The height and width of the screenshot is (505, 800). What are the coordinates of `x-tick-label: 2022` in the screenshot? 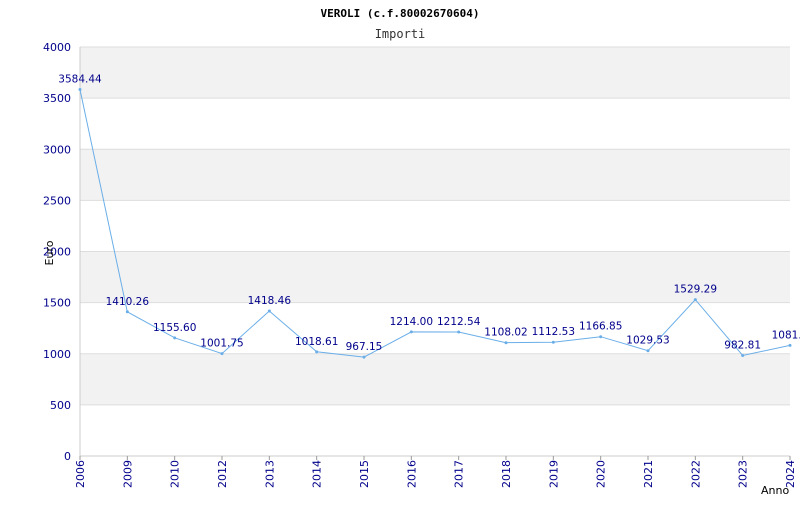 It's located at (695, 474).